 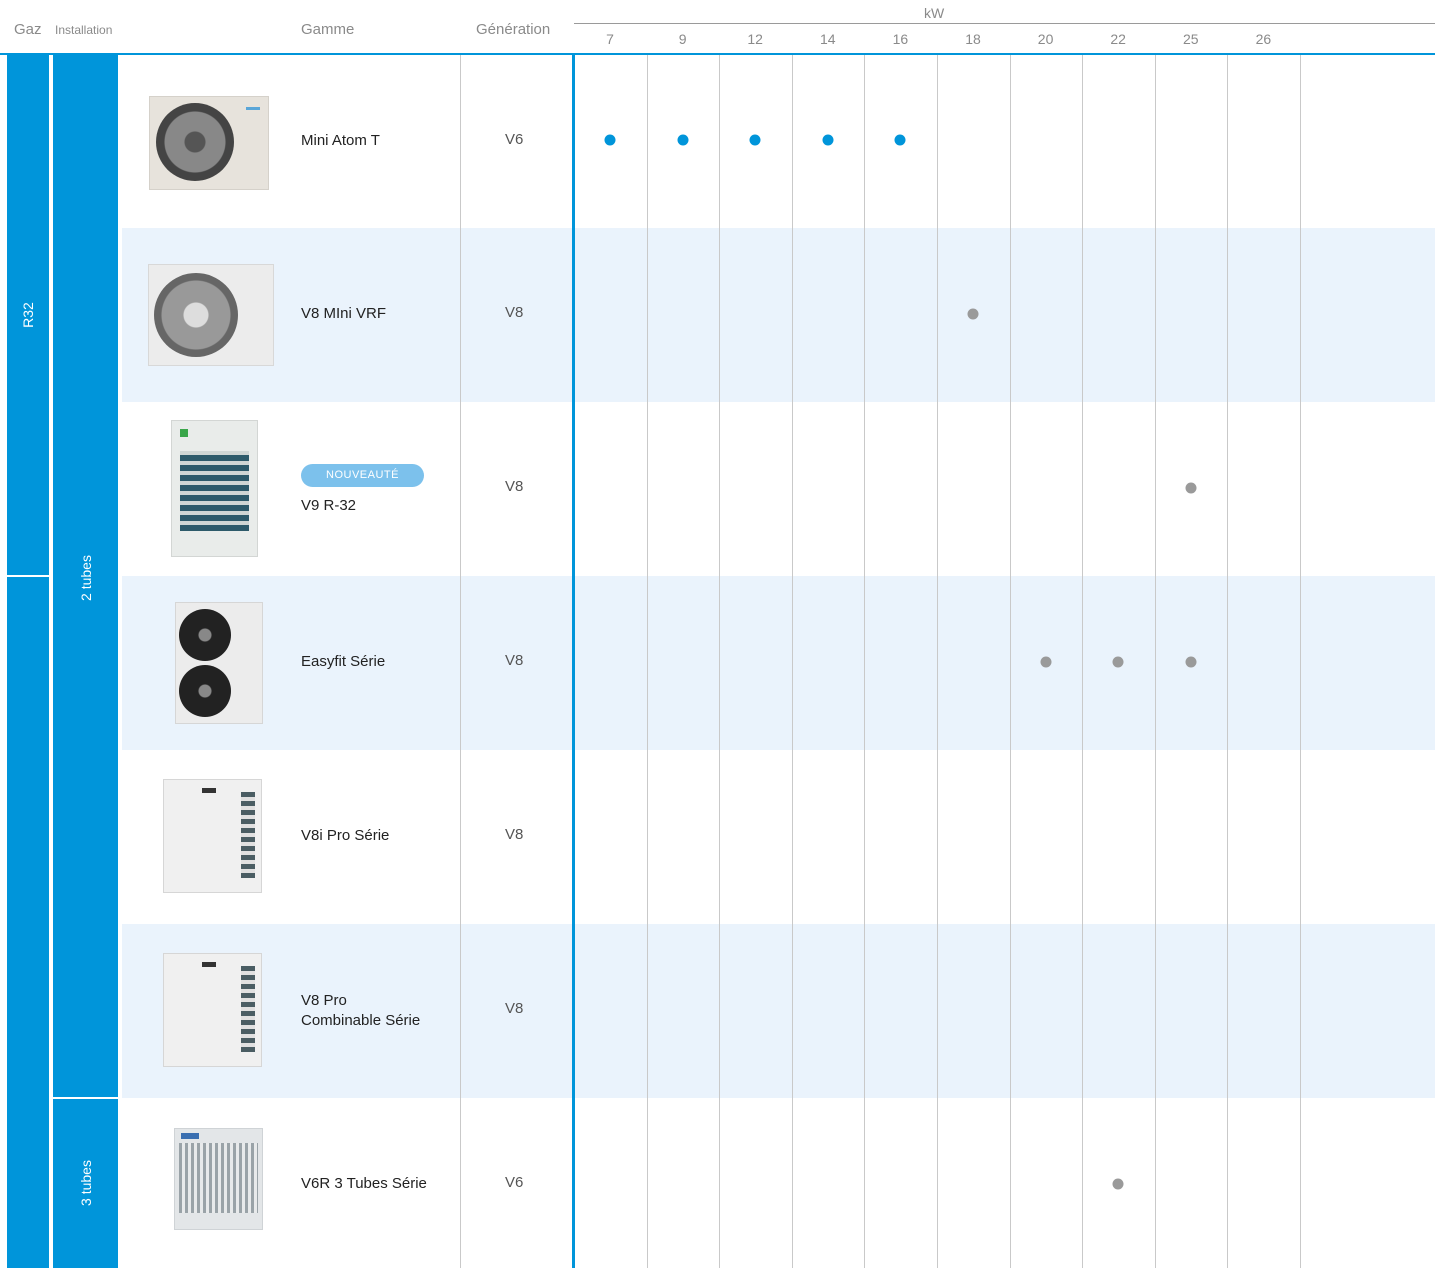 I want to click on kw-column-label: 26, so click(x=1263, y=39).